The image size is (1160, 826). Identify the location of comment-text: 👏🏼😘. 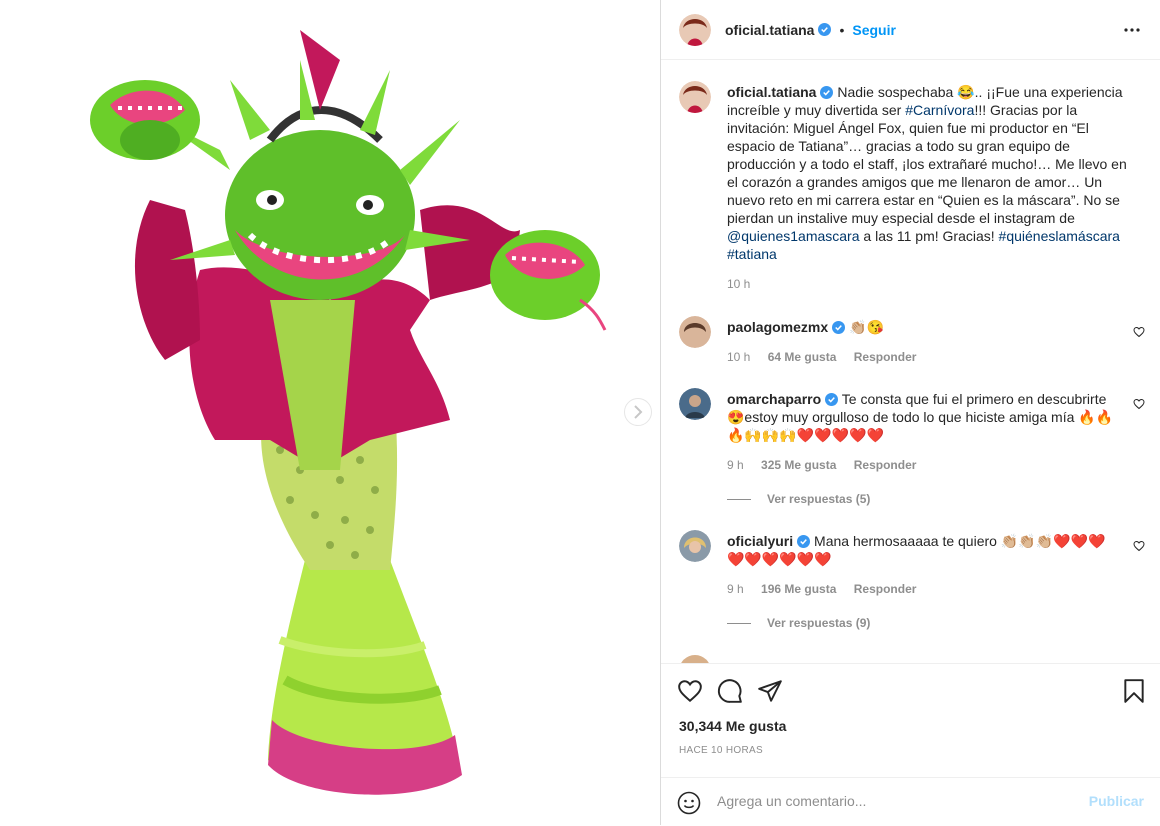
(866, 327).